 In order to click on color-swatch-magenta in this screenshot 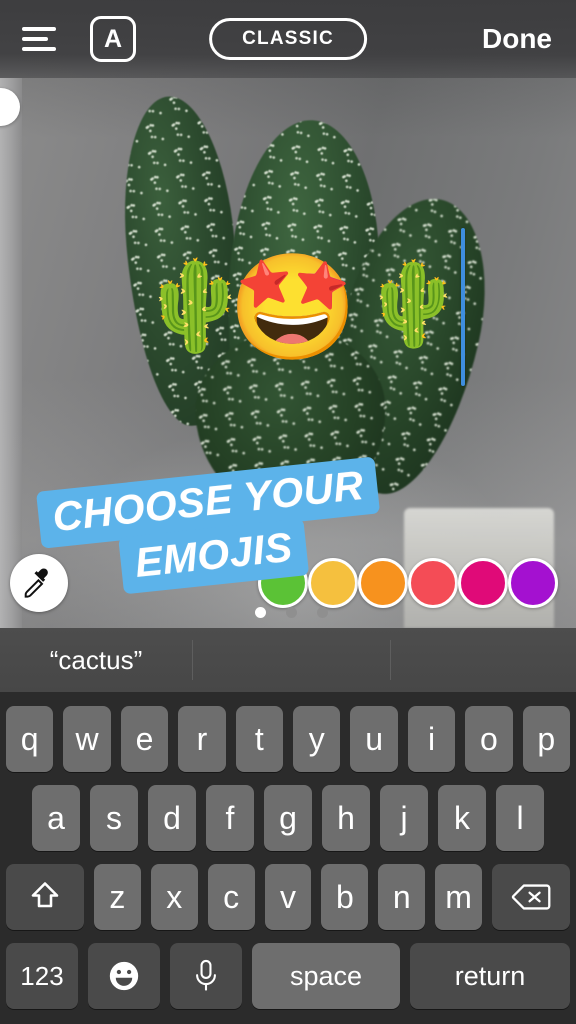, I will do `click(483, 583)`.